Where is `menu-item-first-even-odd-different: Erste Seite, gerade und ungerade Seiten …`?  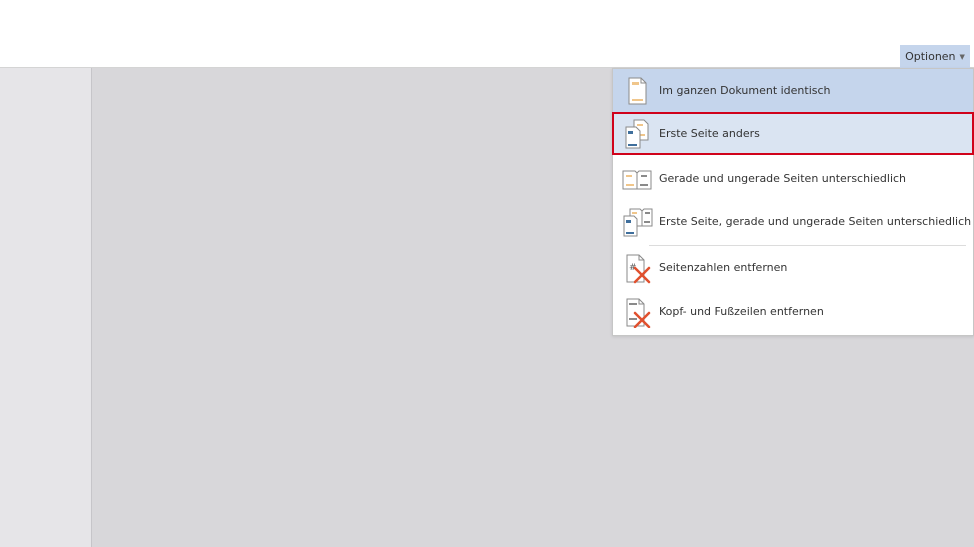 menu-item-first-even-odd-different: Erste Seite, gerade und ungerade Seiten … is located at coordinates (793, 221).